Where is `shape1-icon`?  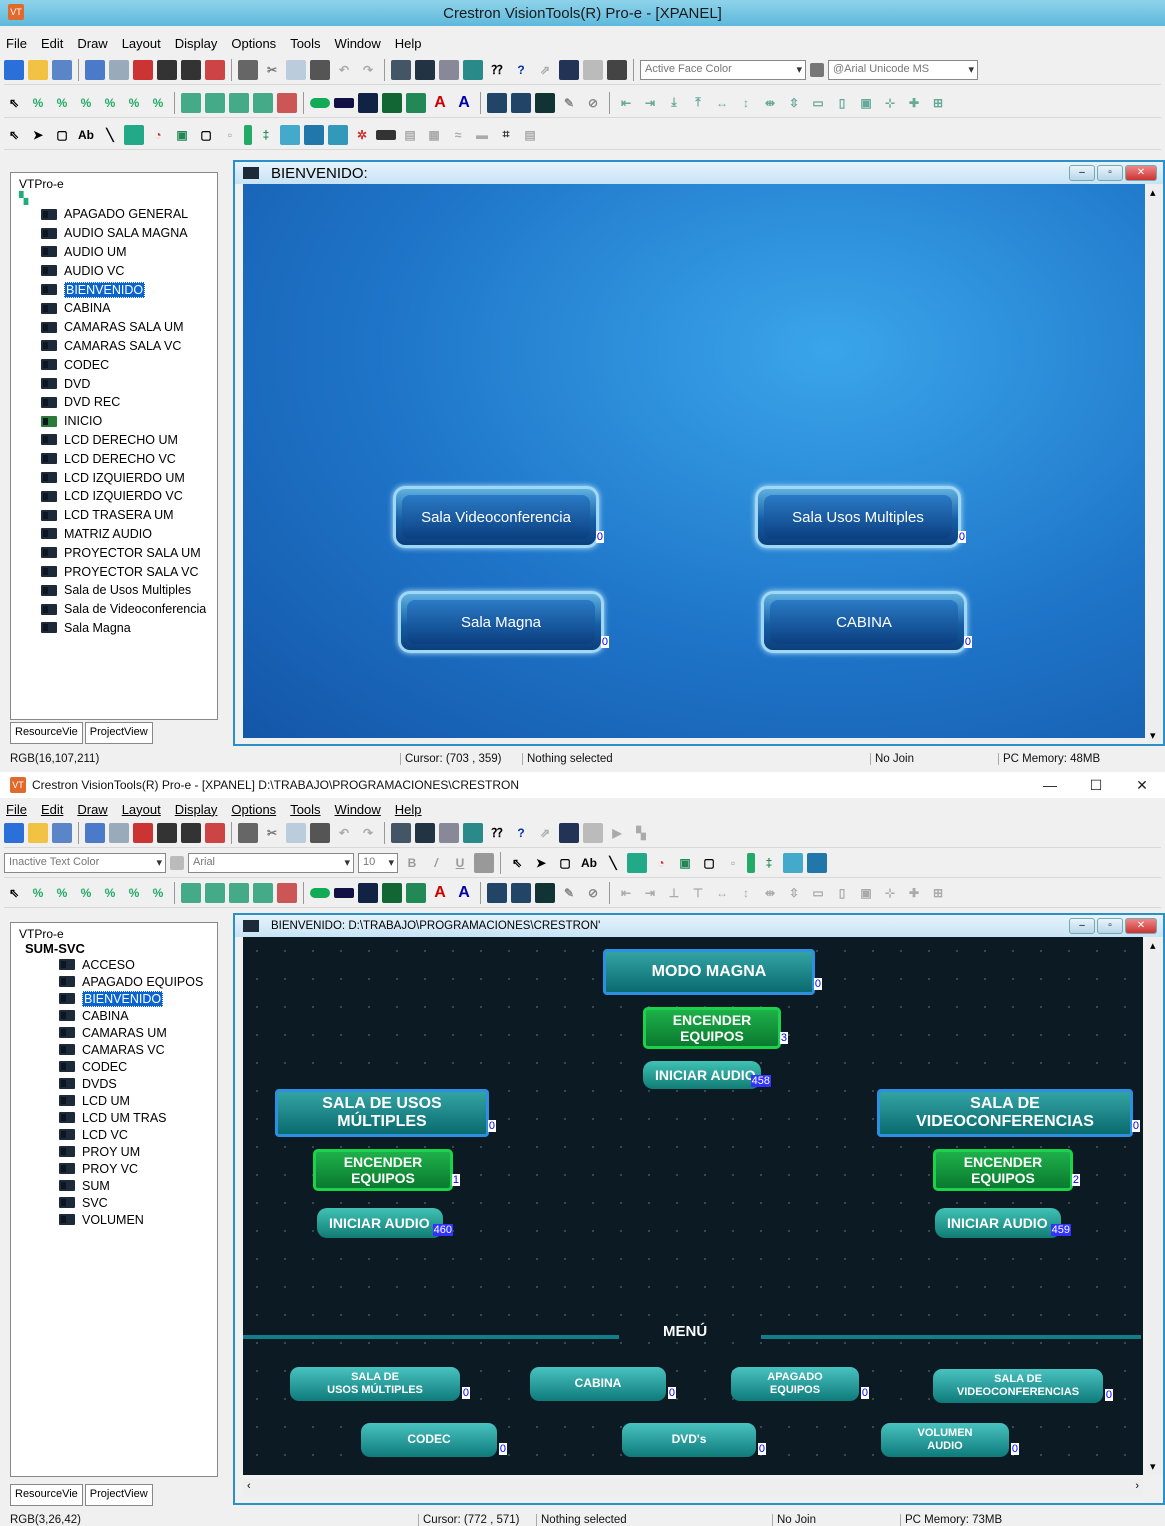 shape1-icon is located at coordinates (320, 102).